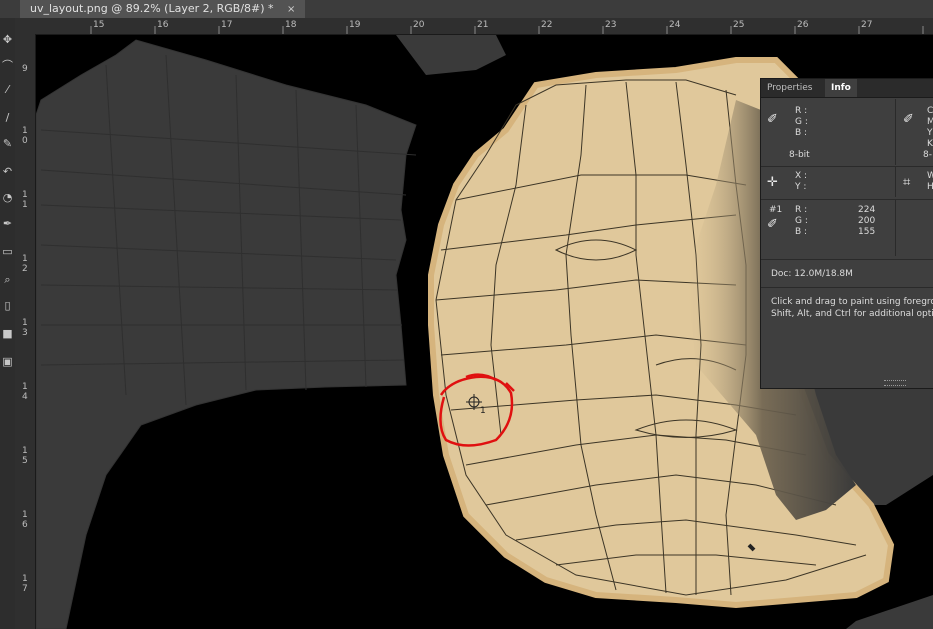  Describe the element at coordinates (7, 334) in the screenshot. I see `color-swatch-icon: ■` at that location.